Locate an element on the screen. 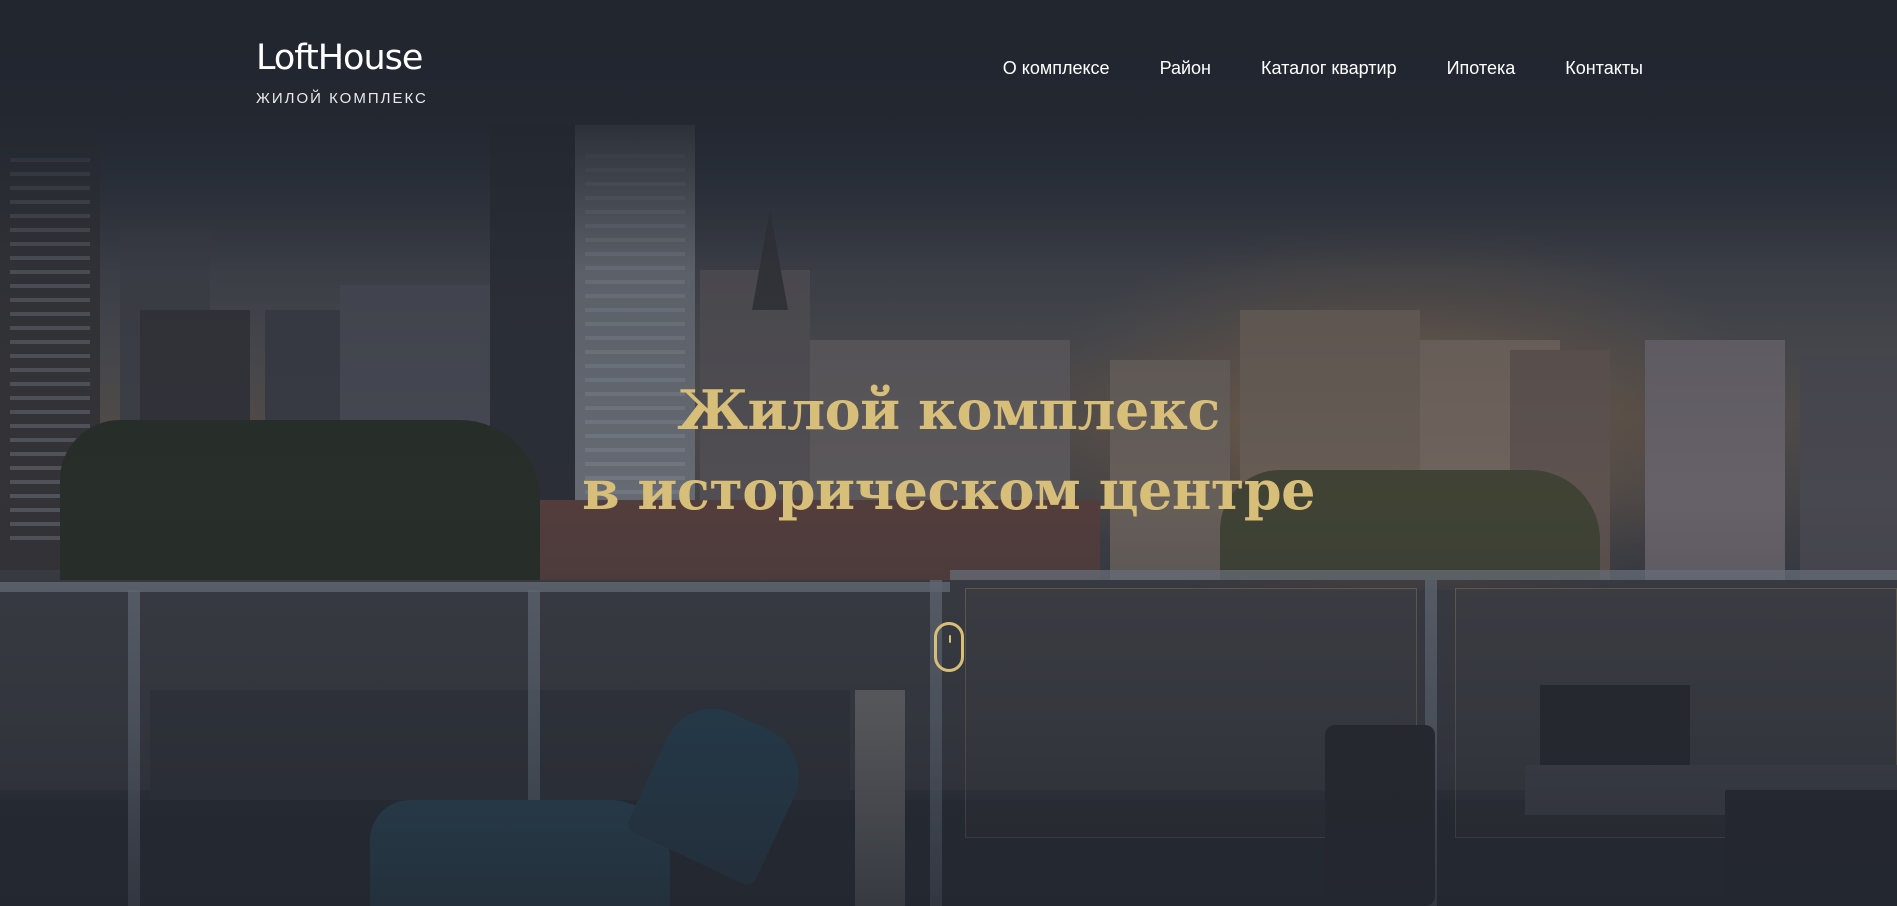  scroll-wheel is located at coordinates (950, 639).